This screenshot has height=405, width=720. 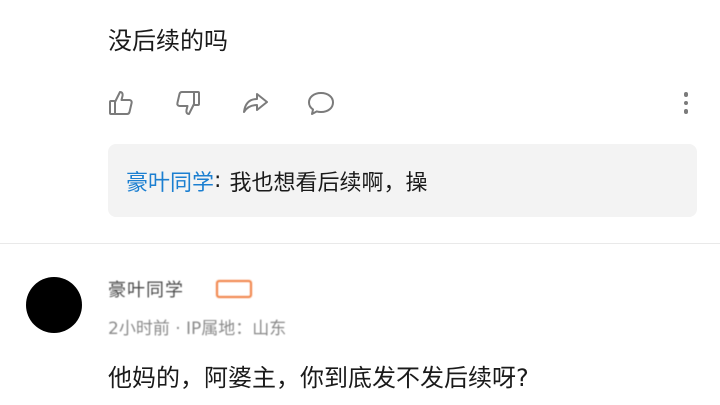 I want to click on share-icon, so click(x=255, y=103).